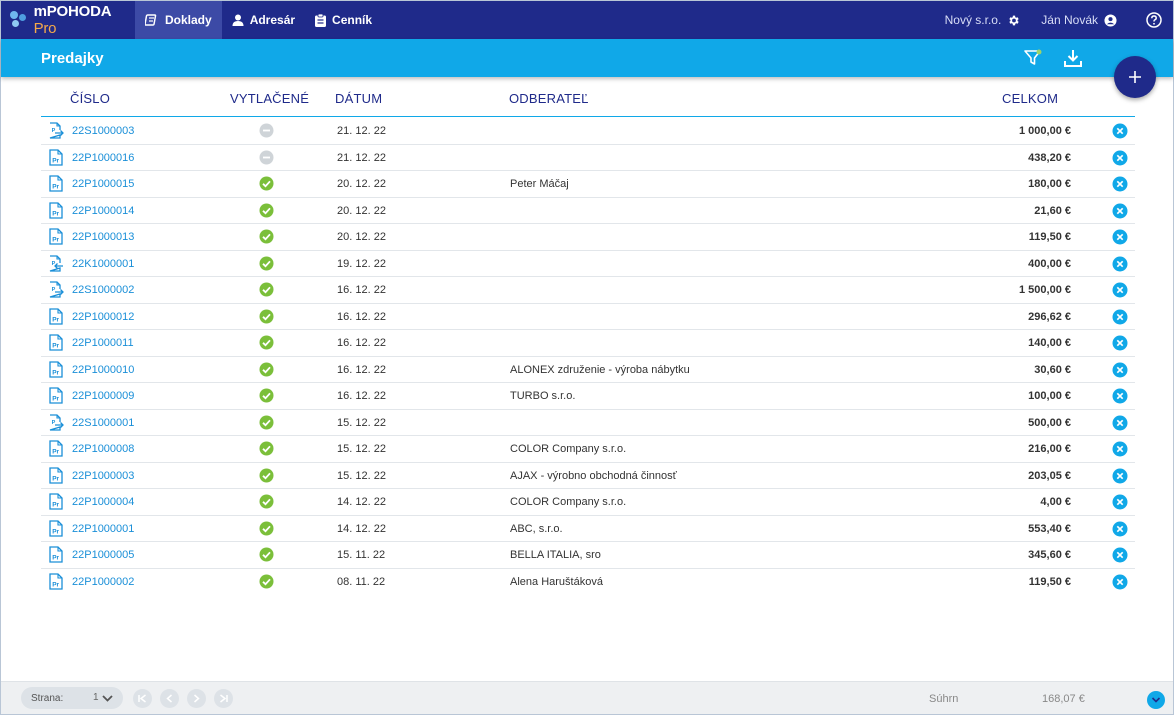 This screenshot has width=1174, height=715. Describe the element at coordinates (1063, 699) in the screenshot. I see `summary-value: 168,07 €` at that location.